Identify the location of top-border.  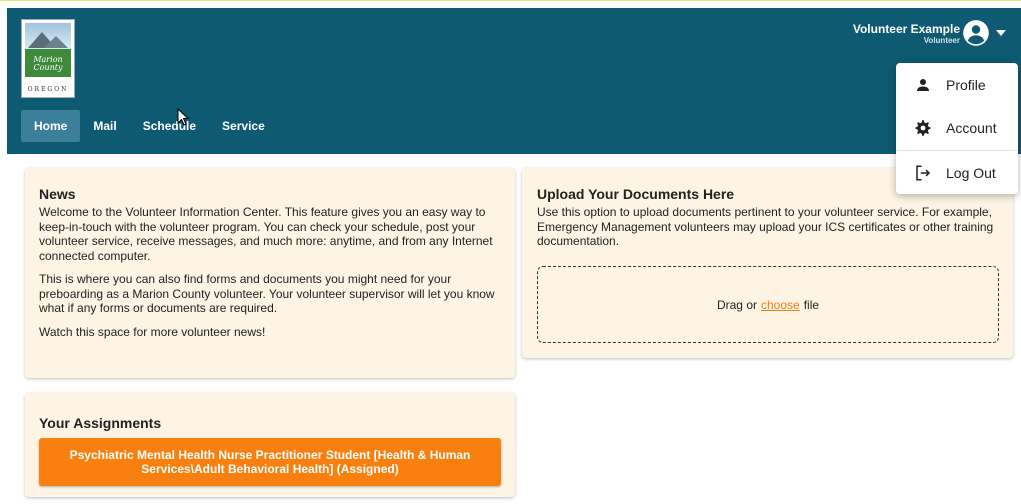
(510, 4).